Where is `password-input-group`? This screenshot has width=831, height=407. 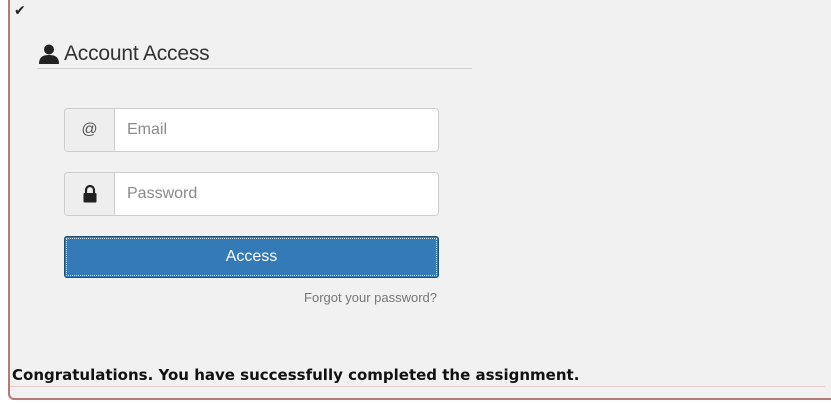
password-input-group is located at coordinates (251, 194).